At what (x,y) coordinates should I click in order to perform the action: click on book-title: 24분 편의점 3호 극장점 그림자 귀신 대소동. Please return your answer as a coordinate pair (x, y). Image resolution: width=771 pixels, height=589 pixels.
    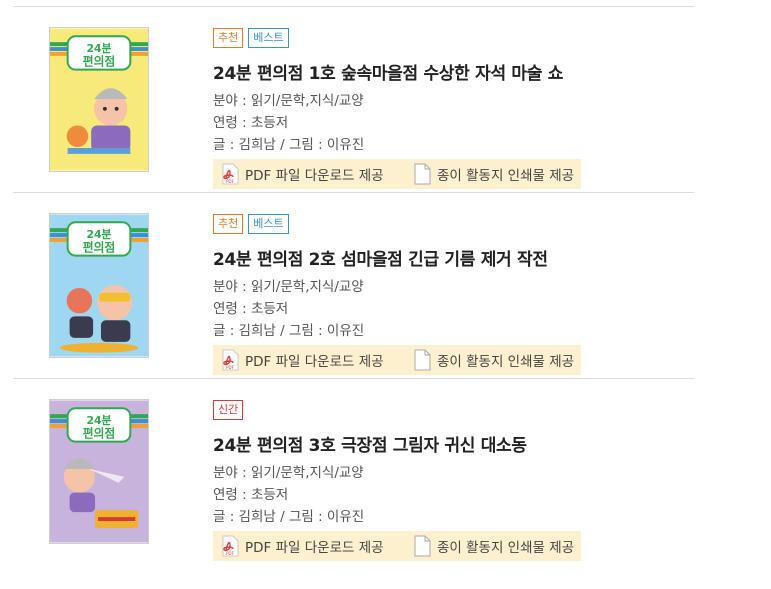
    Looking at the image, I should click on (453, 443).